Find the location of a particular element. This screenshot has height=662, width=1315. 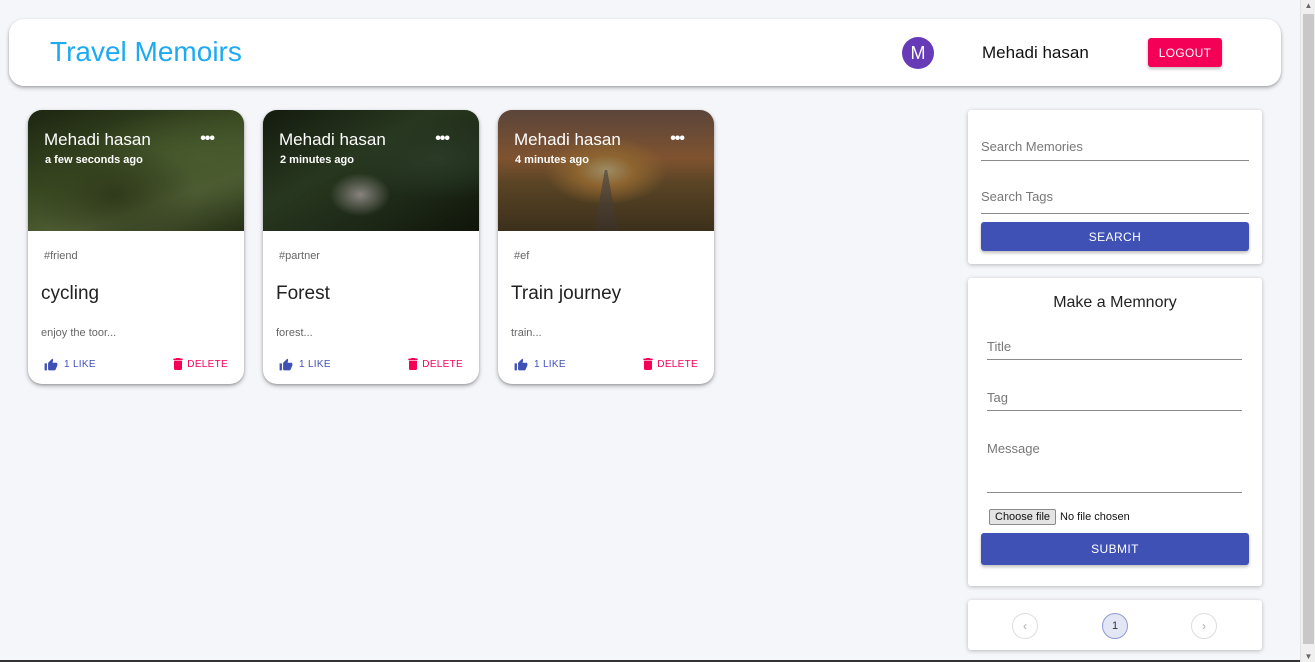

card-tags: #partner is located at coordinates (299, 256).